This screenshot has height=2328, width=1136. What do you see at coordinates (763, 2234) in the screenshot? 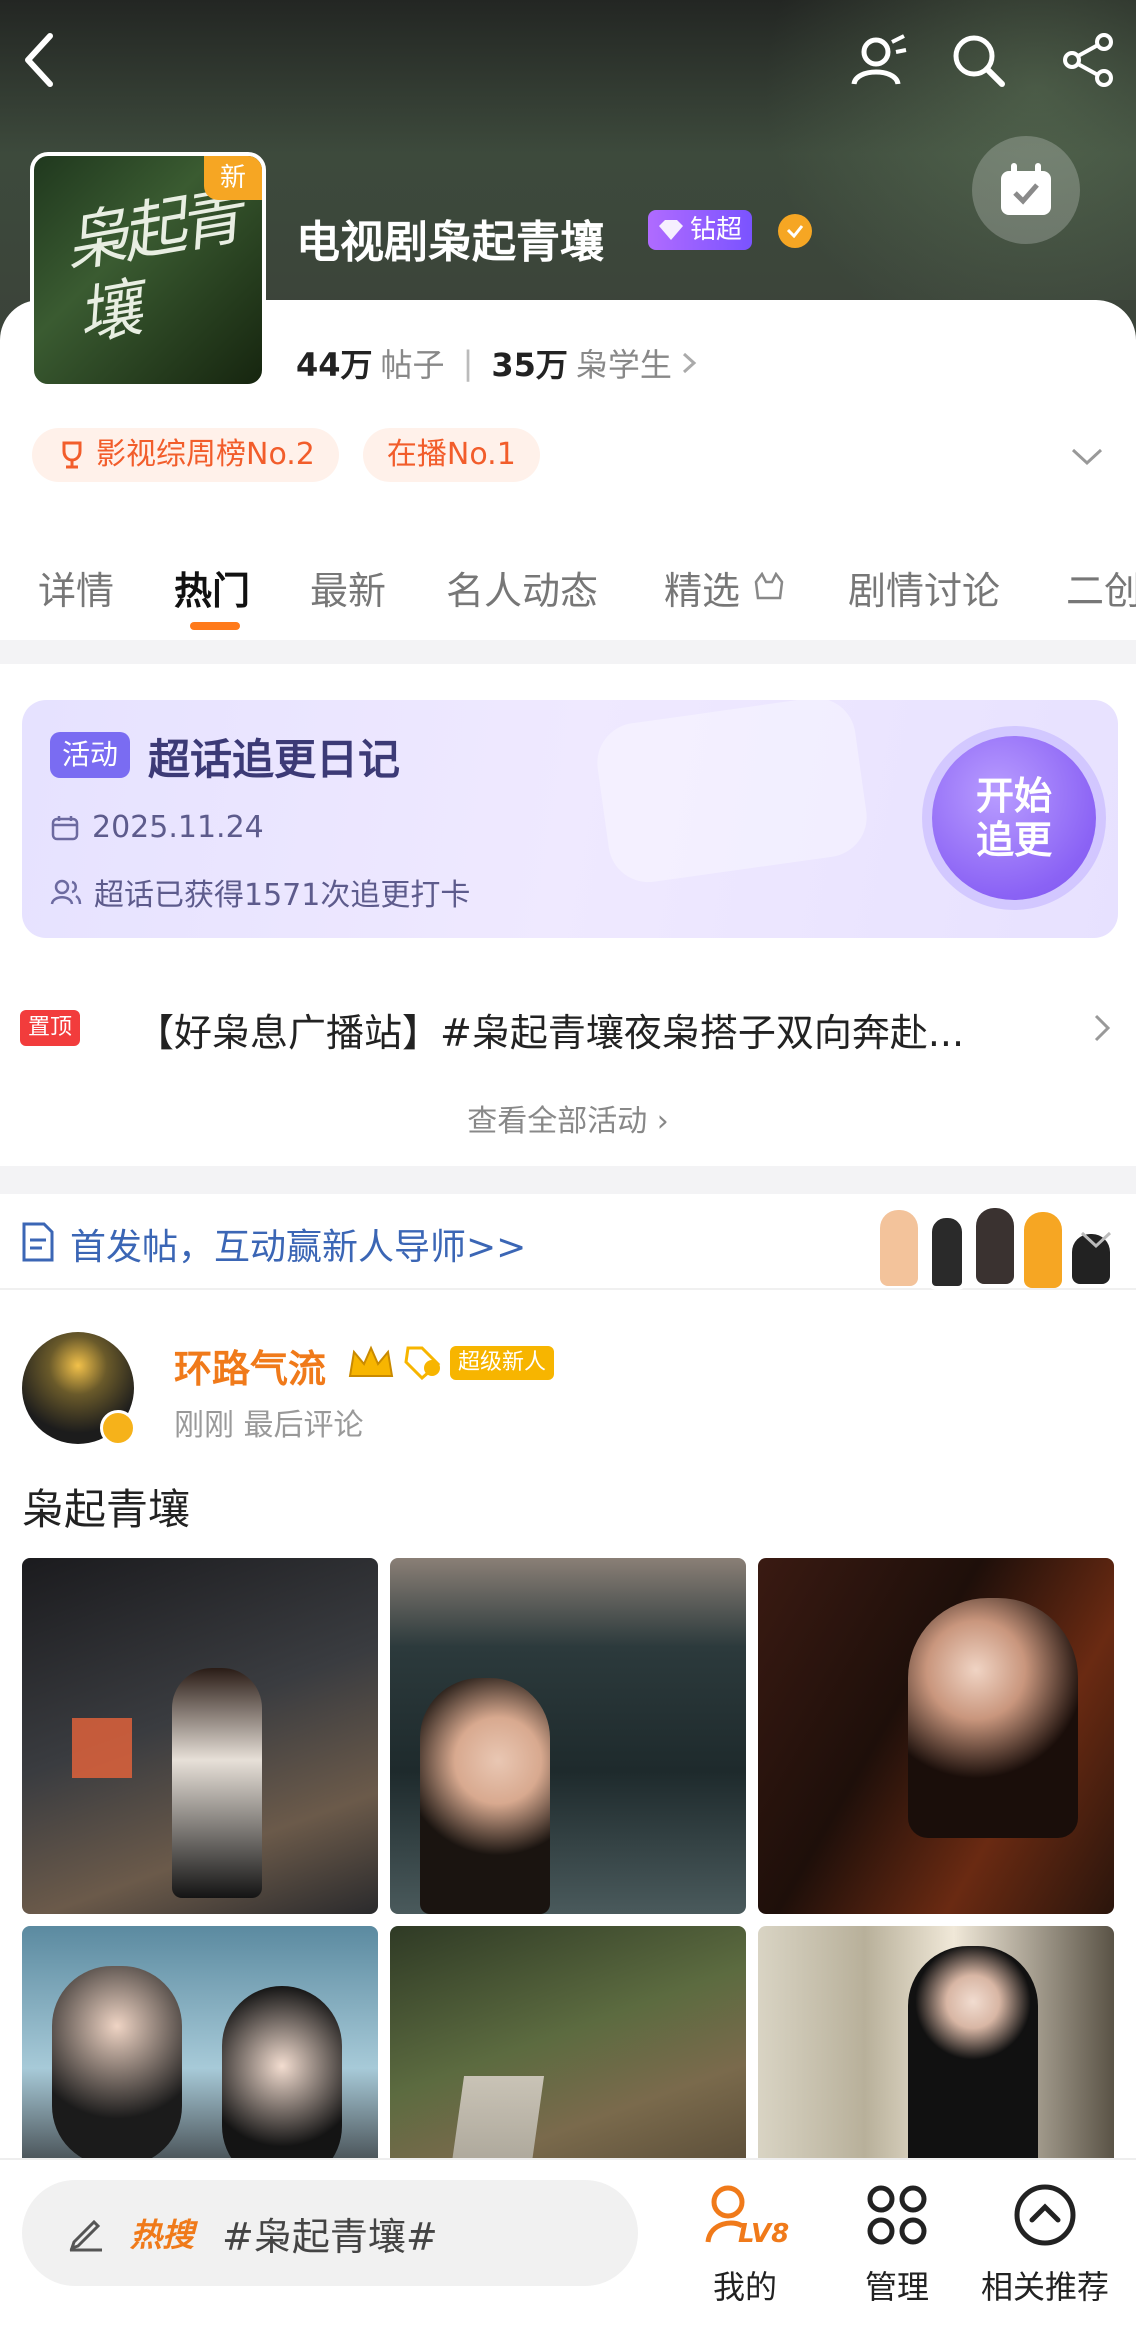
I see `level-text: LV8` at bounding box center [763, 2234].